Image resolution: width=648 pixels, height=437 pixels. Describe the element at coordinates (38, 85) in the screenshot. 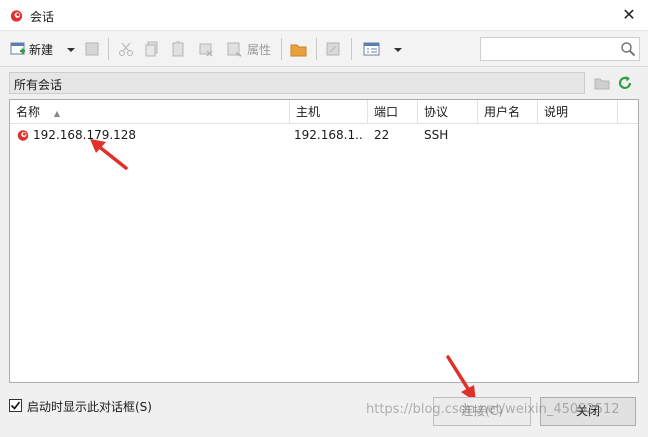

I see `path-label: 所有会话` at that location.